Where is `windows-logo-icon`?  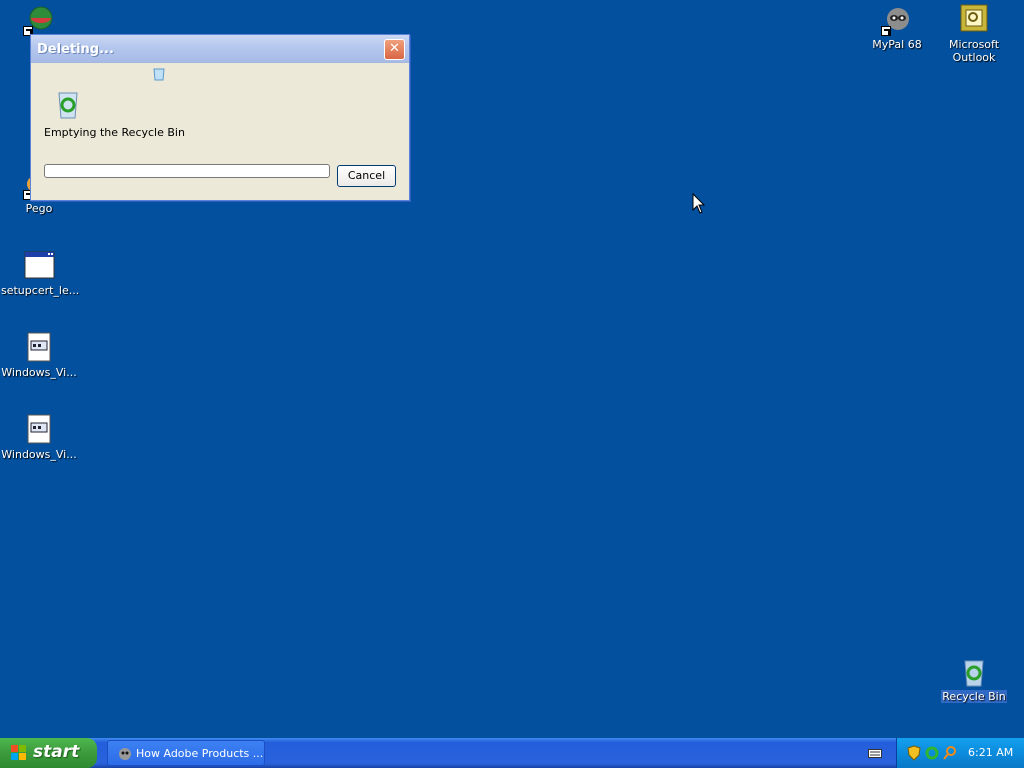
windows-logo-icon is located at coordinates (19, 753).